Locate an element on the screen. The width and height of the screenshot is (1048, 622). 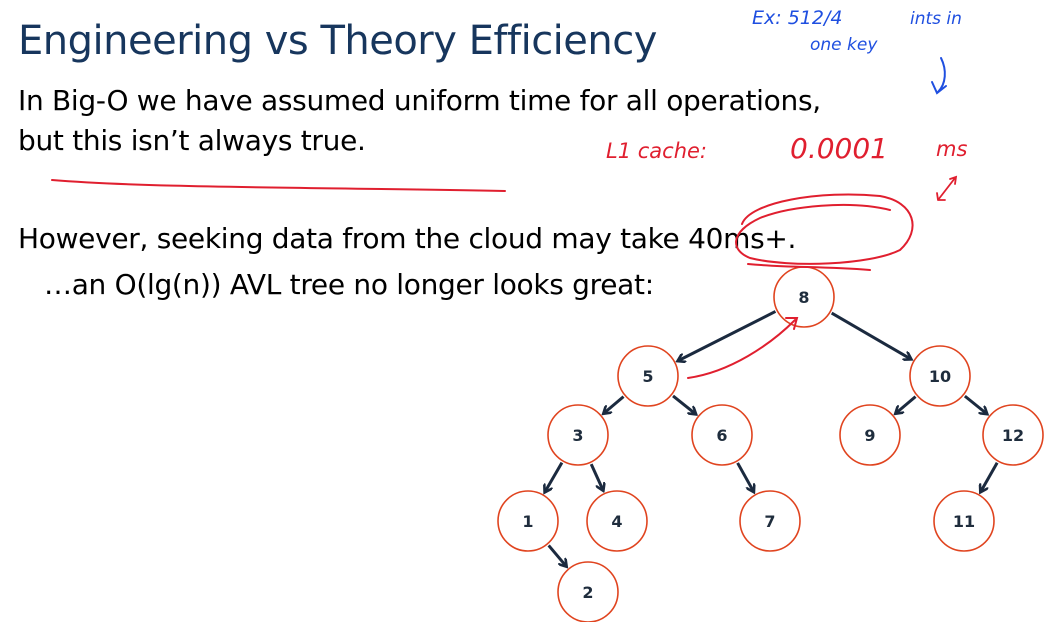
ink-red-unit: ms is located at coordinates (951, 149).